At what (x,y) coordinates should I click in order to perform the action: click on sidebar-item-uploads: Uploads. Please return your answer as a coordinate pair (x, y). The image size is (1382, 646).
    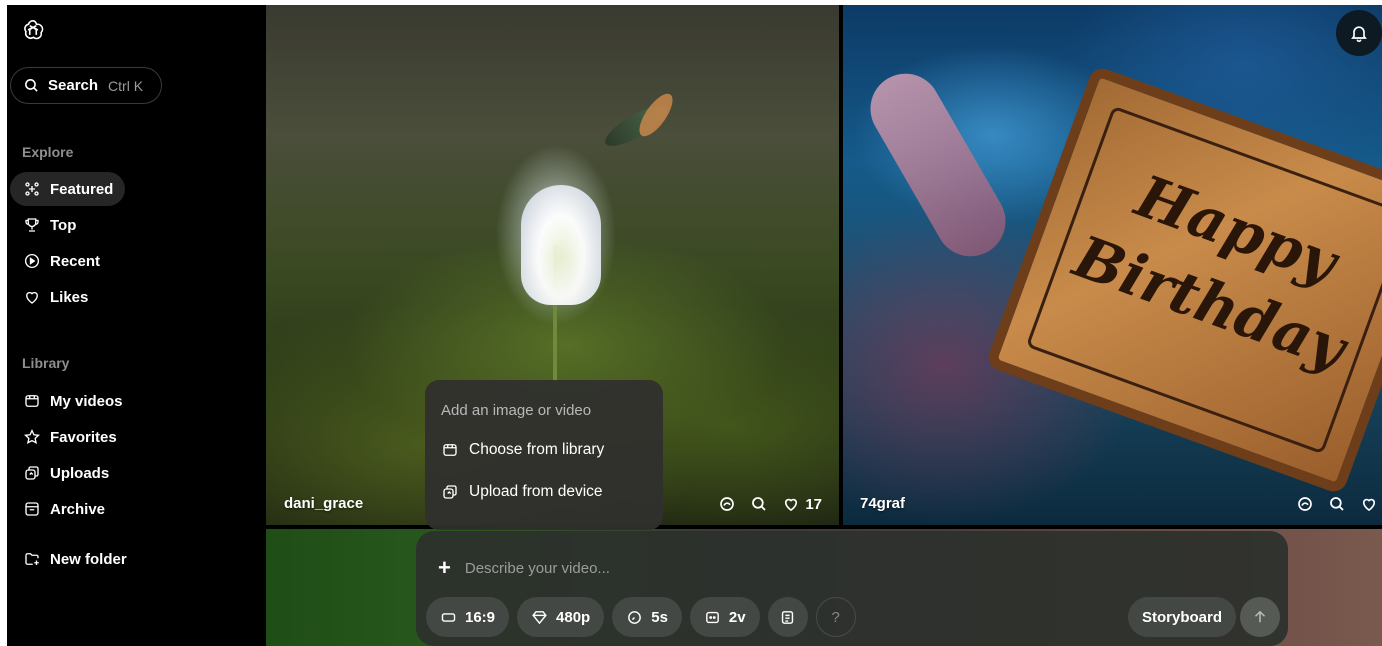
    Looking at the image, I should click on (65, 473).